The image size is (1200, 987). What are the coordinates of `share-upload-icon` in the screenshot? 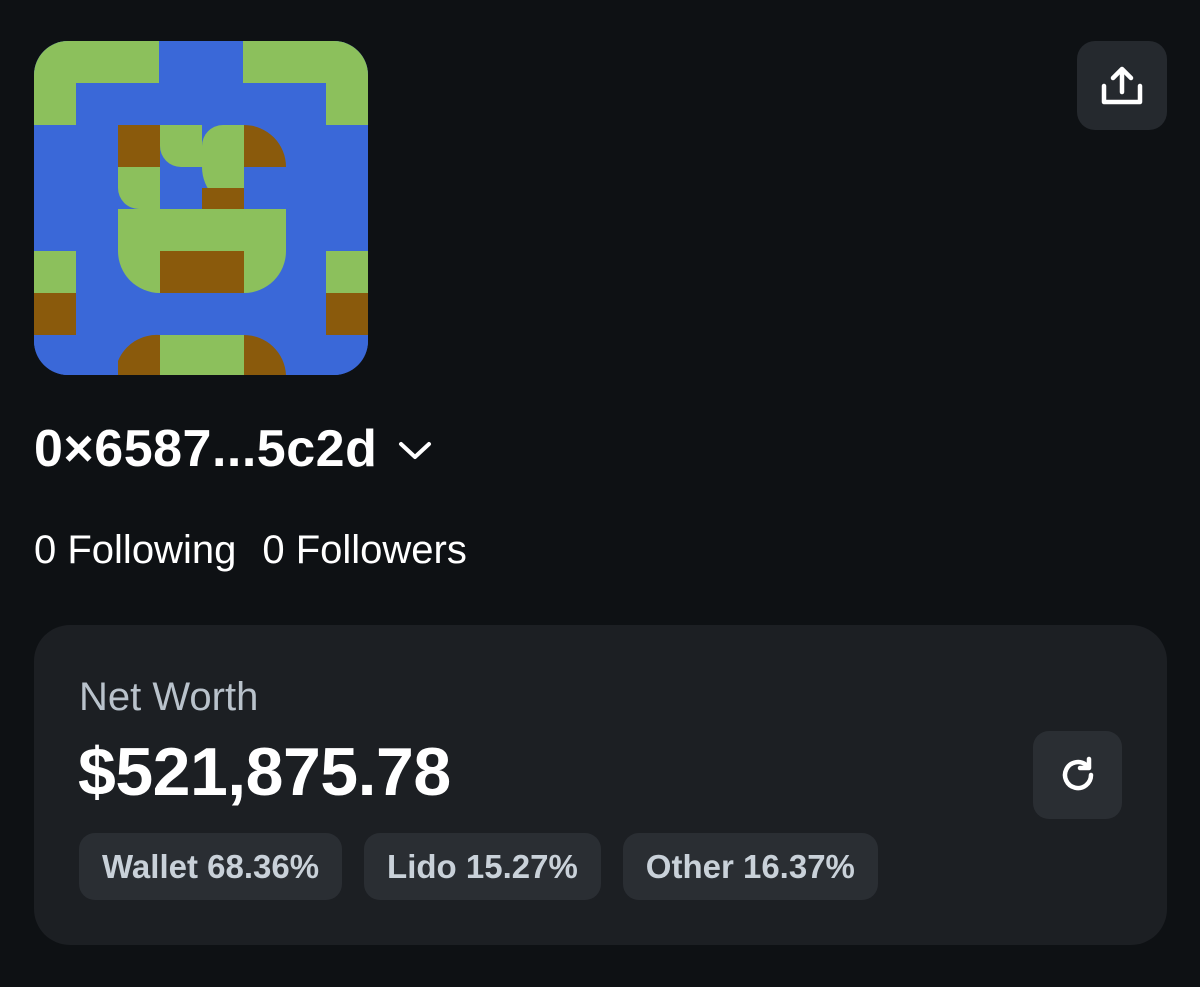 It's located at (1122, 85).